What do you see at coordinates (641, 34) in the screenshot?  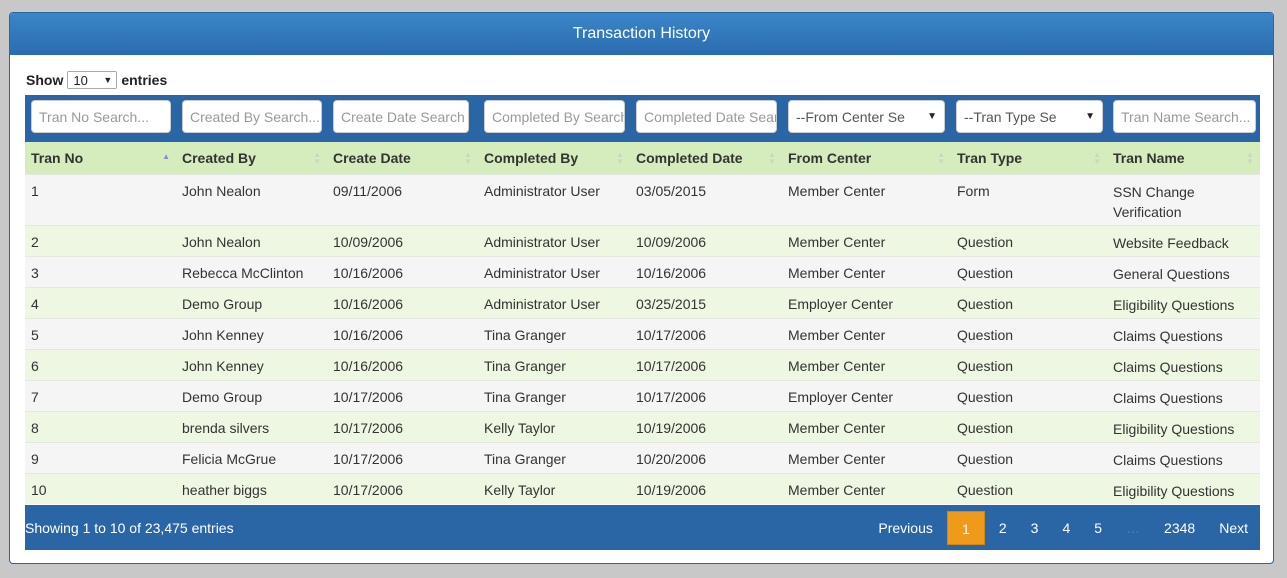 I see `panel-title: Transaction History` at bounding box center [641, 34].